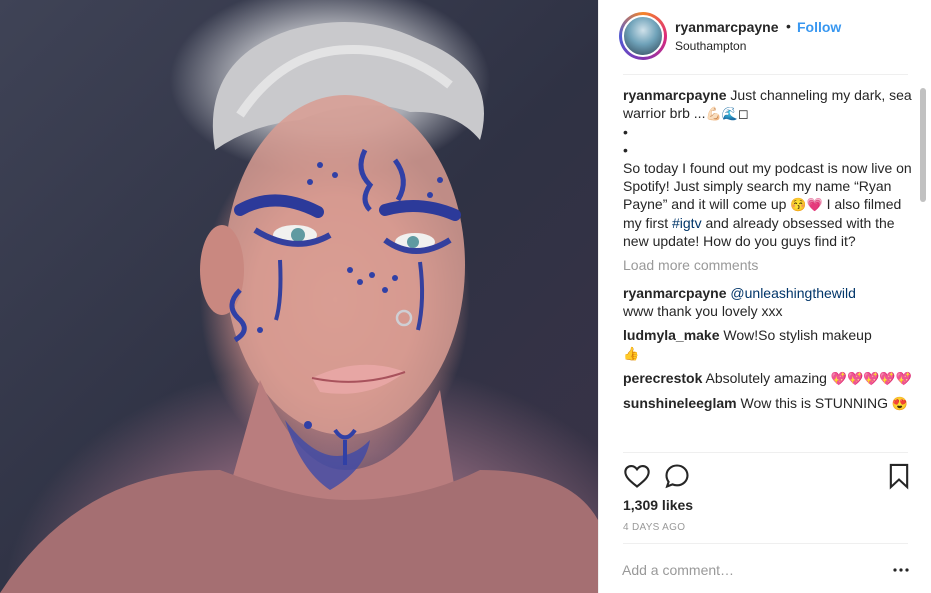 This screenshot has width=931, height=593. I want to click on caption-username: ryanmarcpayne, so click(675, 95).